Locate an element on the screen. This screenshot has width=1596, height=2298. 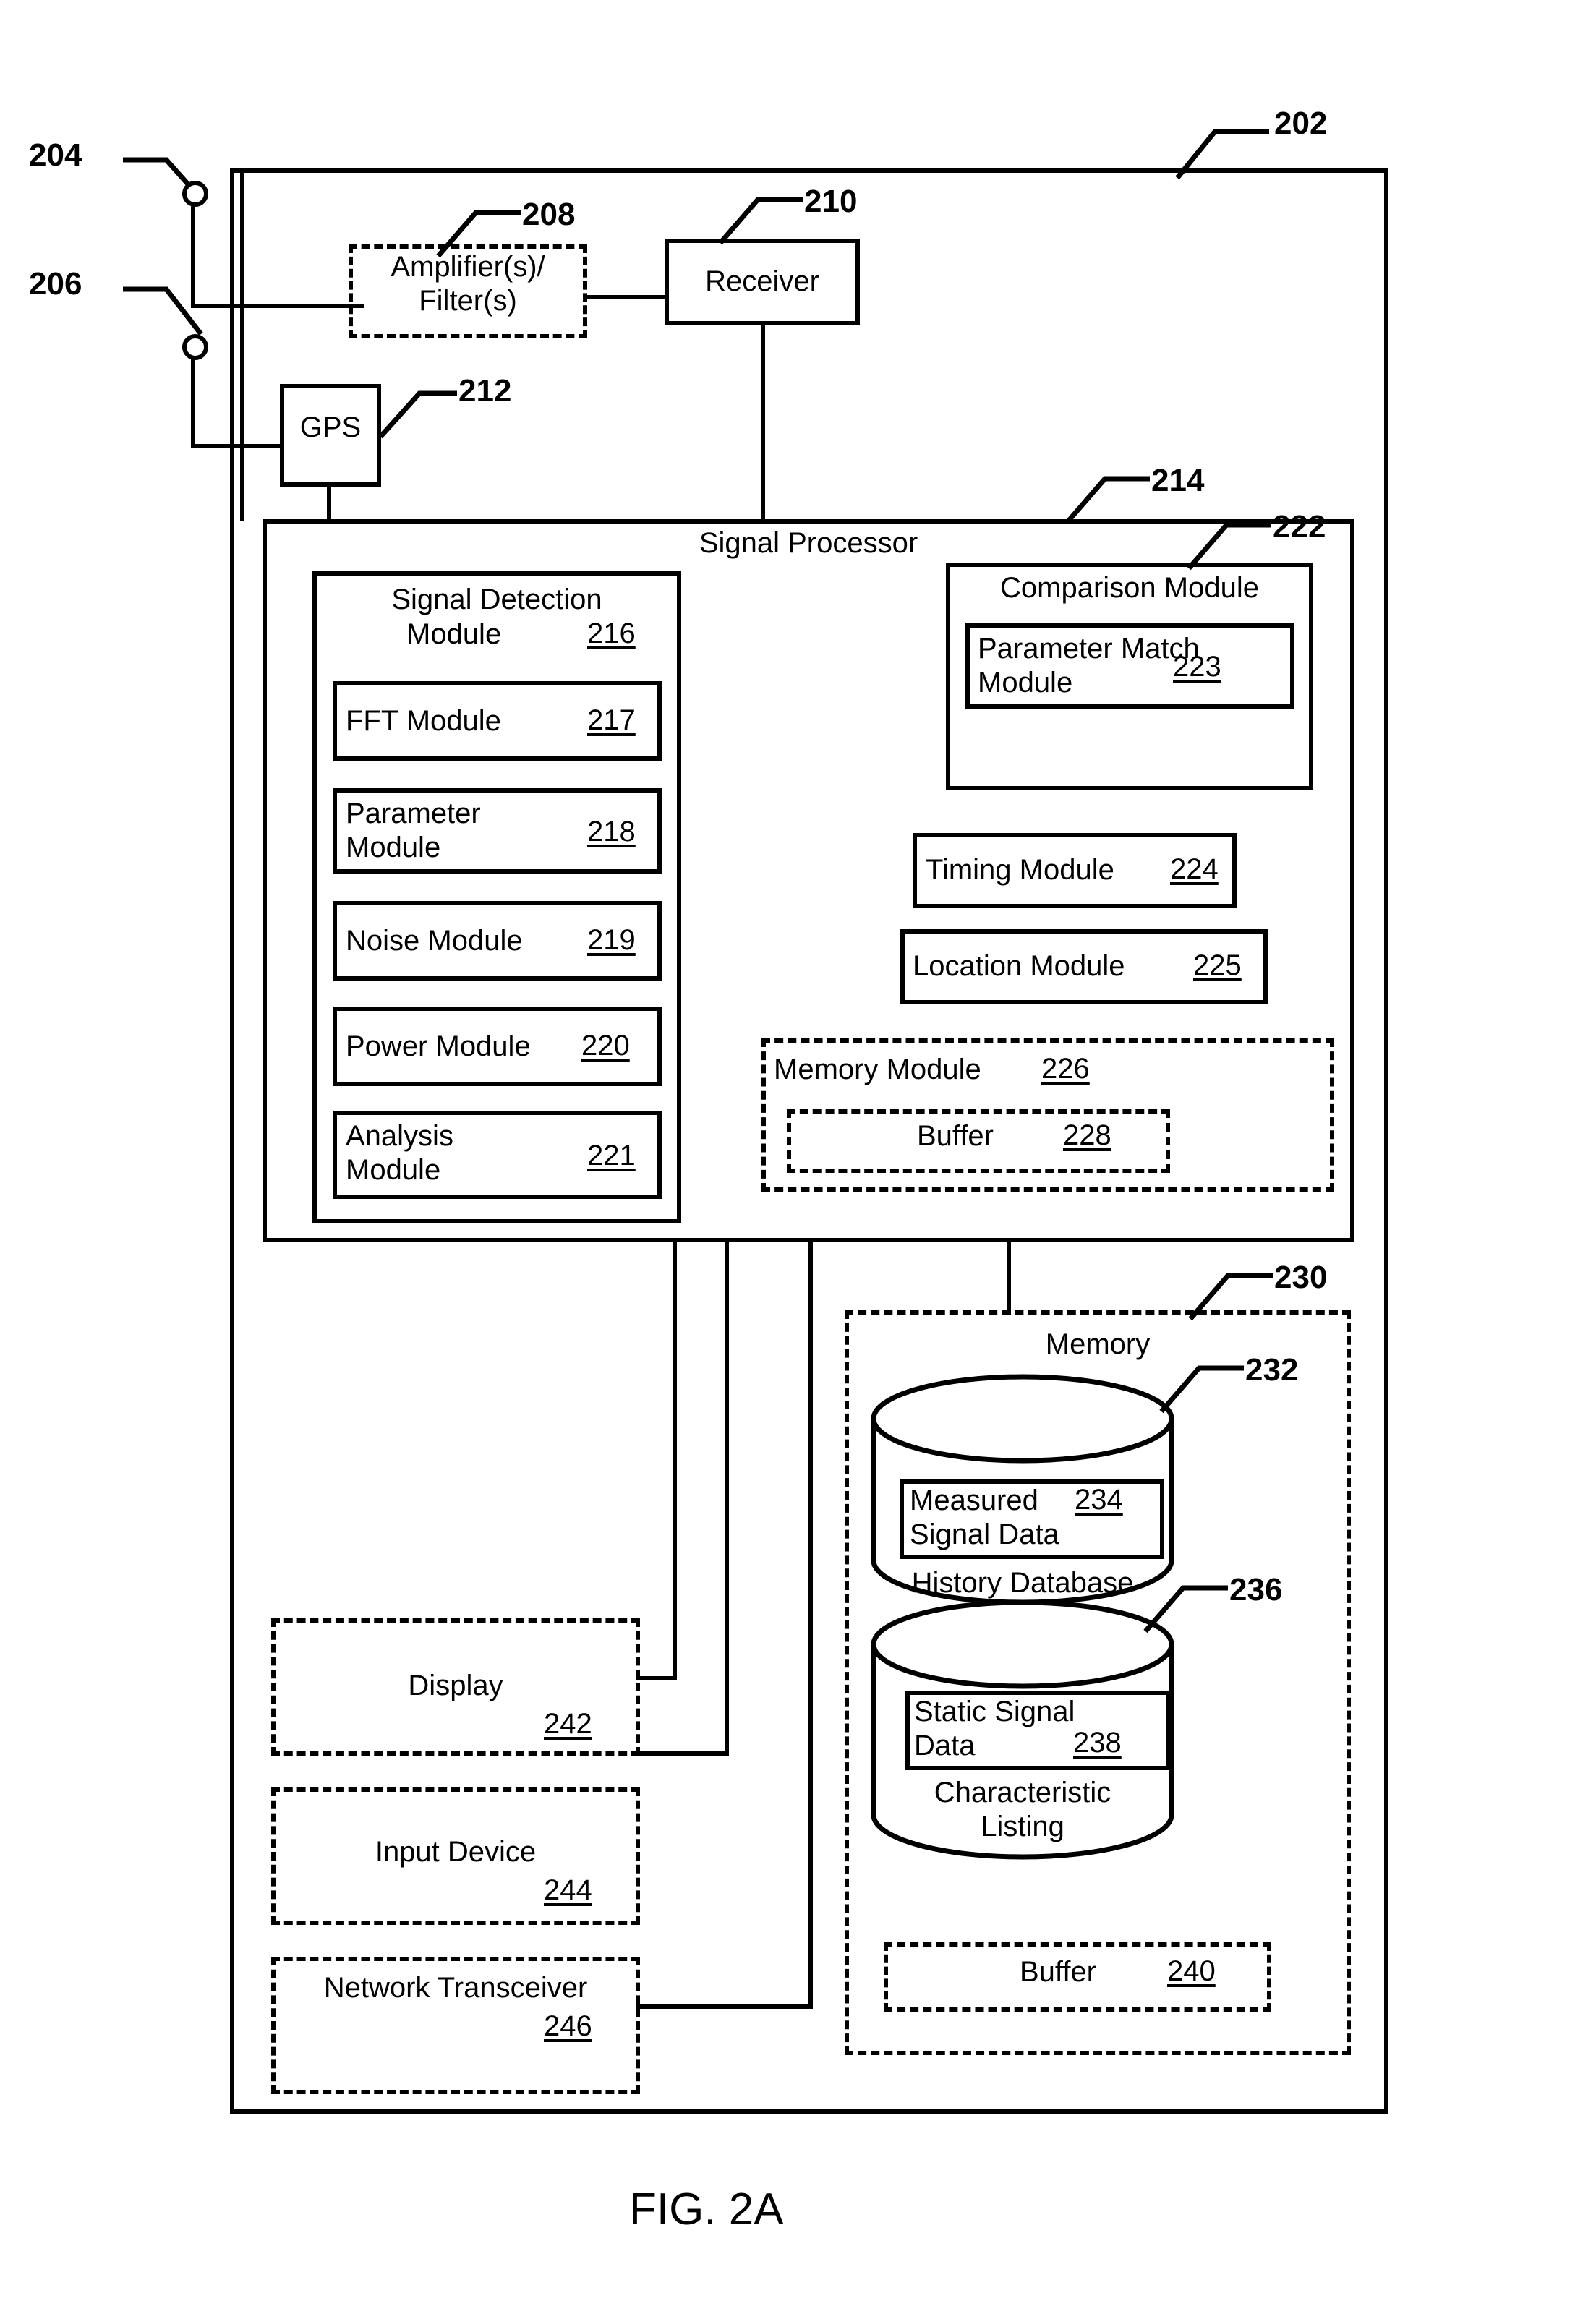
static-signal-data-ref: 238 is located at coordinates (1097, 1743).